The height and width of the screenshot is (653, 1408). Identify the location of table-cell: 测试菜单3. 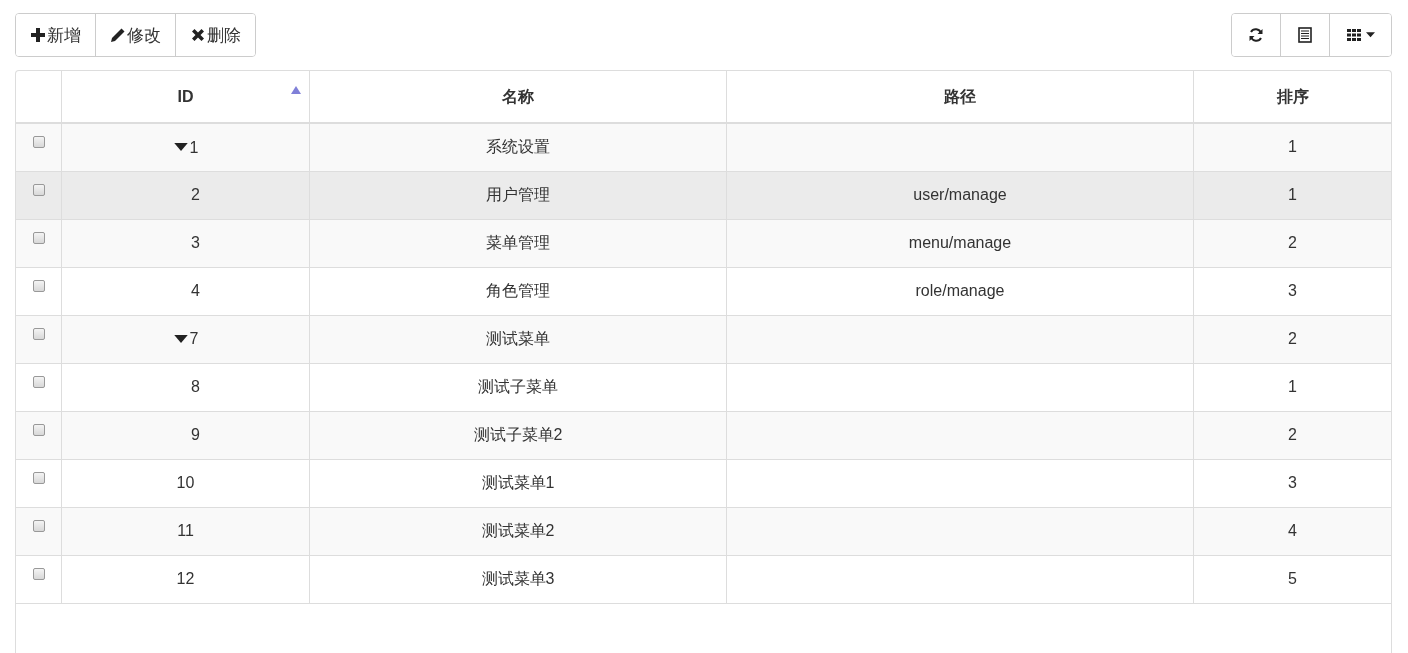
(518, 578).